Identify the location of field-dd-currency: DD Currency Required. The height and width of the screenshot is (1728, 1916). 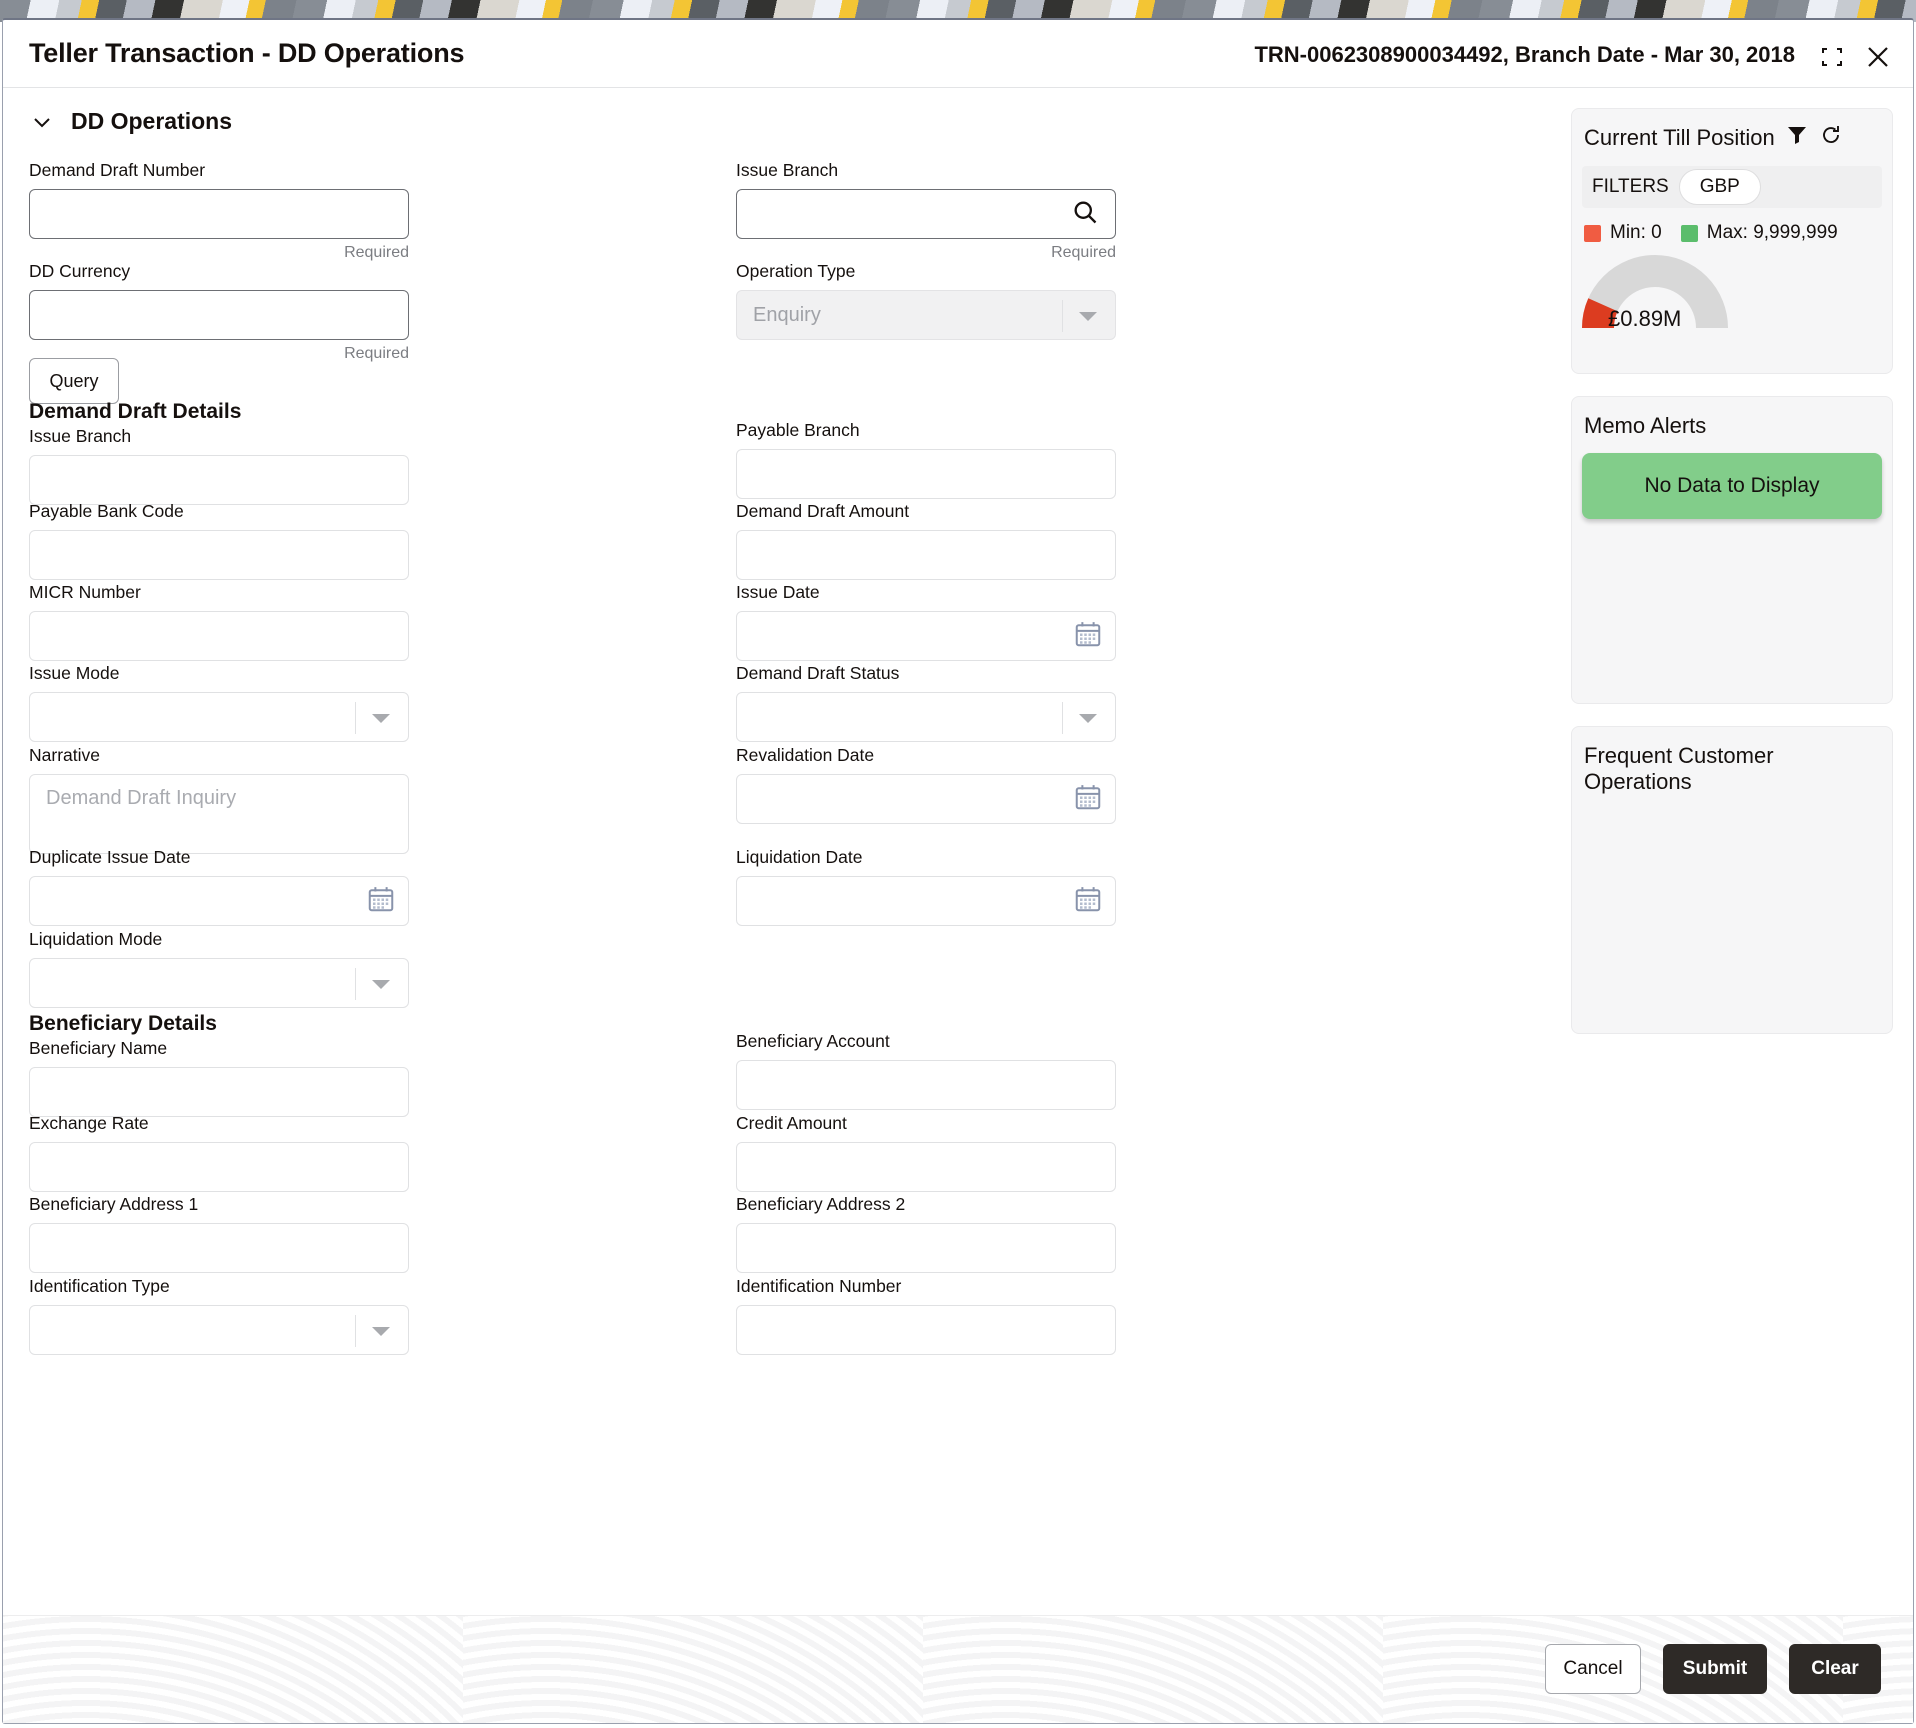
(219, 312).